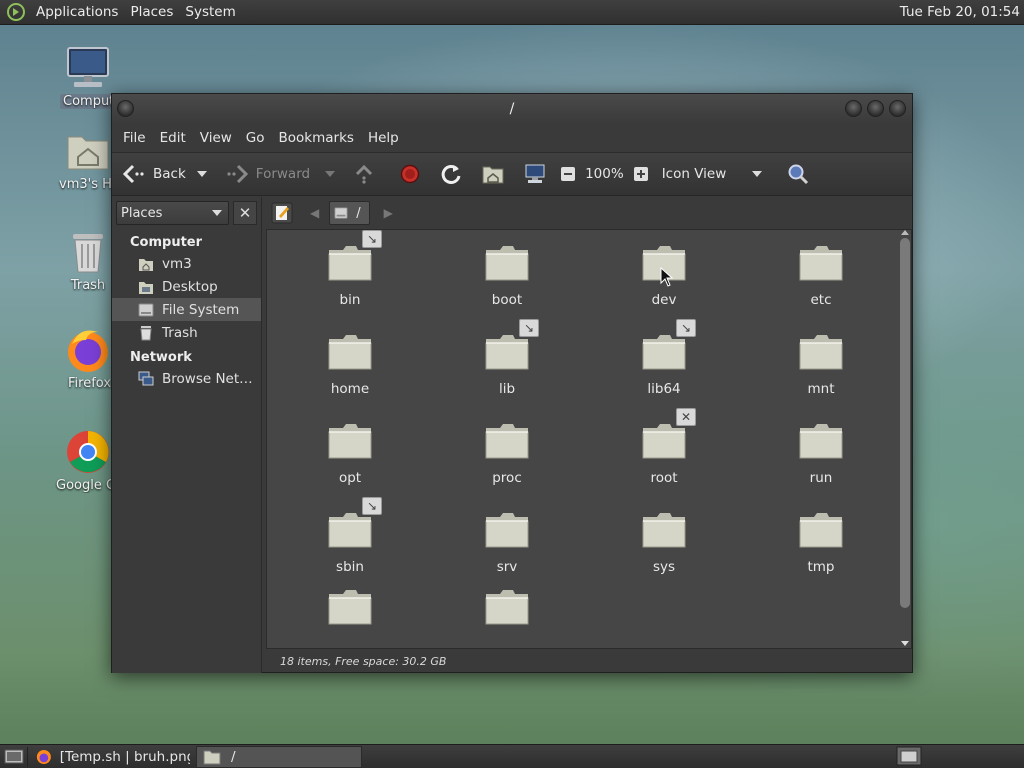 The image size is (1024, 768). I want to click on reload-button, so click(451, 174).